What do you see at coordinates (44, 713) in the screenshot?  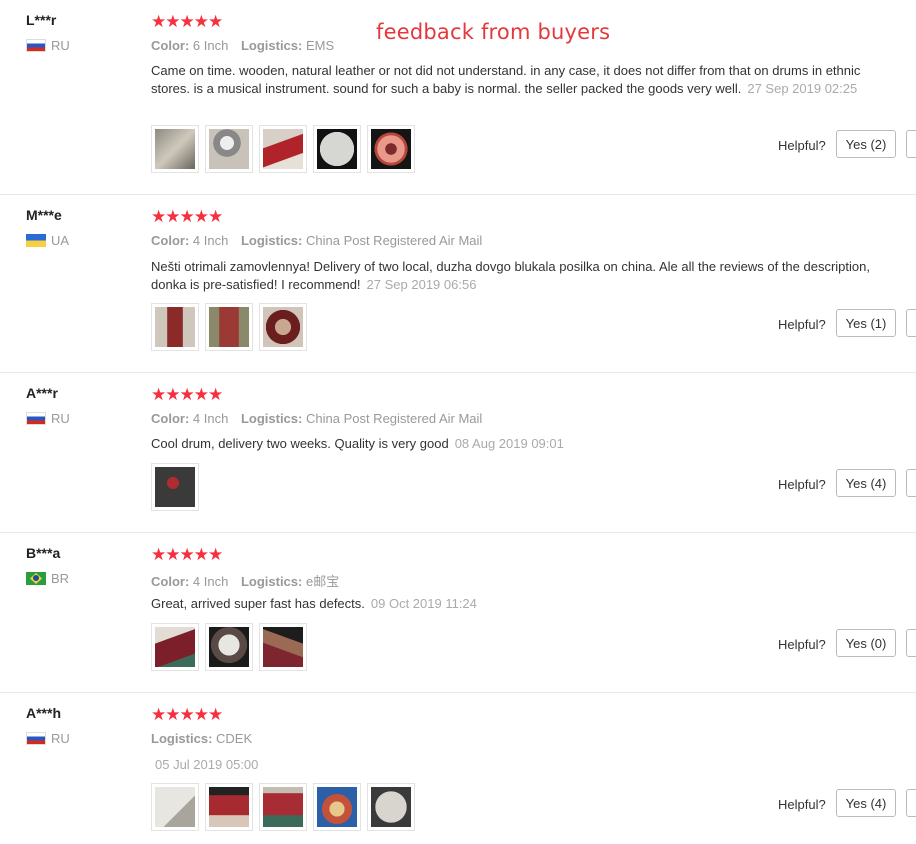 I see `buyer-name: A***h` at bounding box center [44, 713].